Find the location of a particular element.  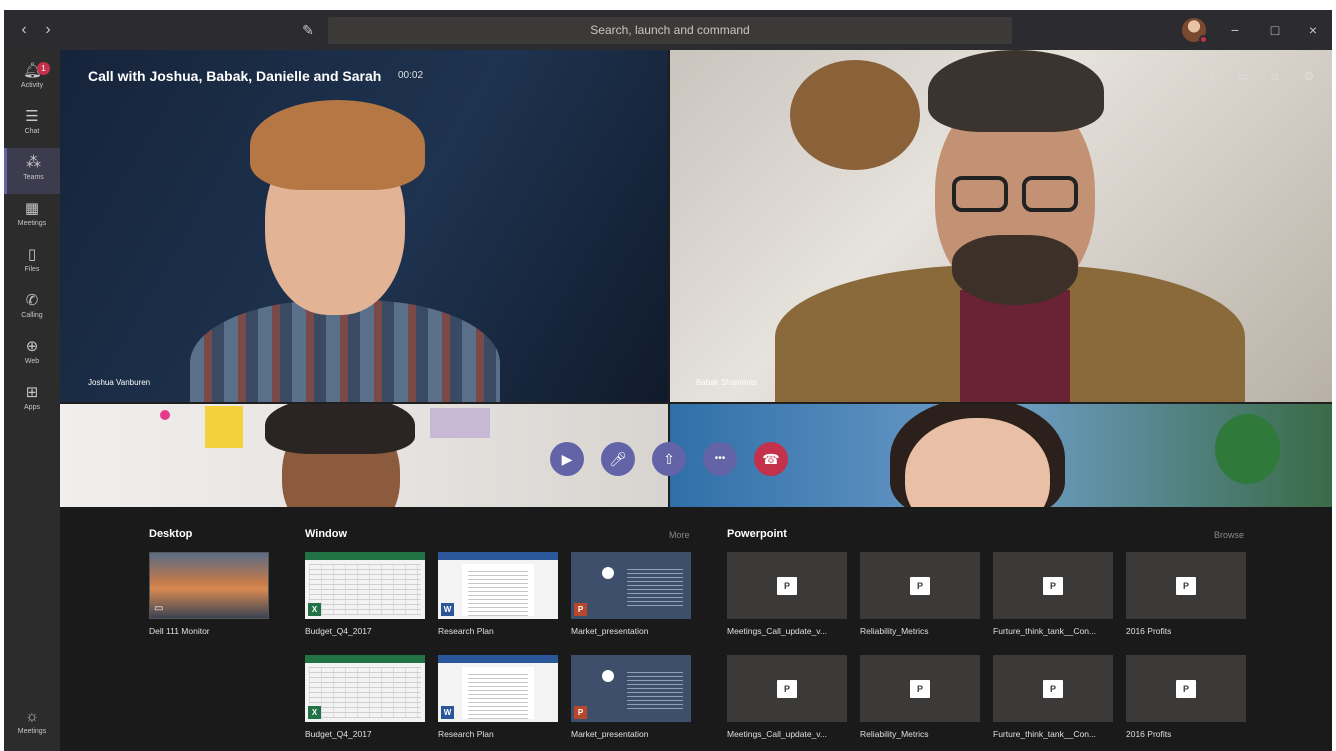

rail-label: Meetings is located at coordinates (32, 731).